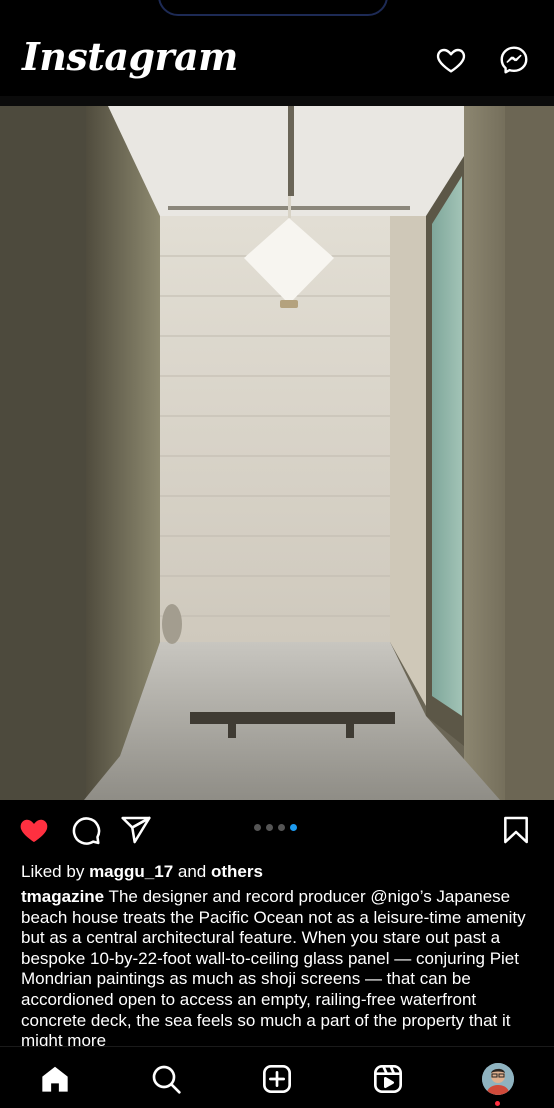 Image resolution: width=554 pixels, height=1108 pixels. What do you see at coordinates (516, 830) in the screenshot?
I see `bookmark-icon` at bounding box center [516, 830].